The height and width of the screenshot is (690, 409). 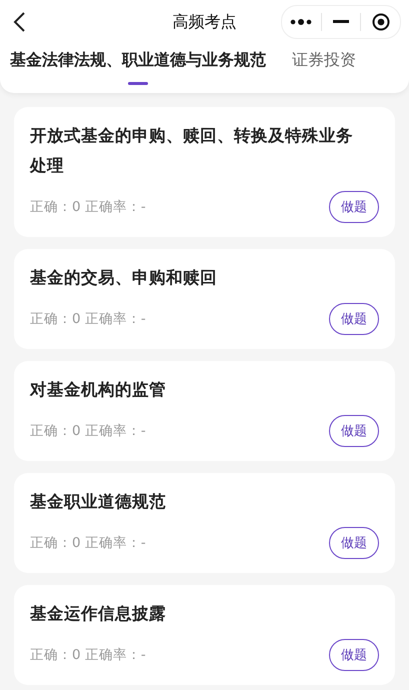 I want to click on topic-title: 基金的交易、申购和赎回, so click(x=124, y=278).